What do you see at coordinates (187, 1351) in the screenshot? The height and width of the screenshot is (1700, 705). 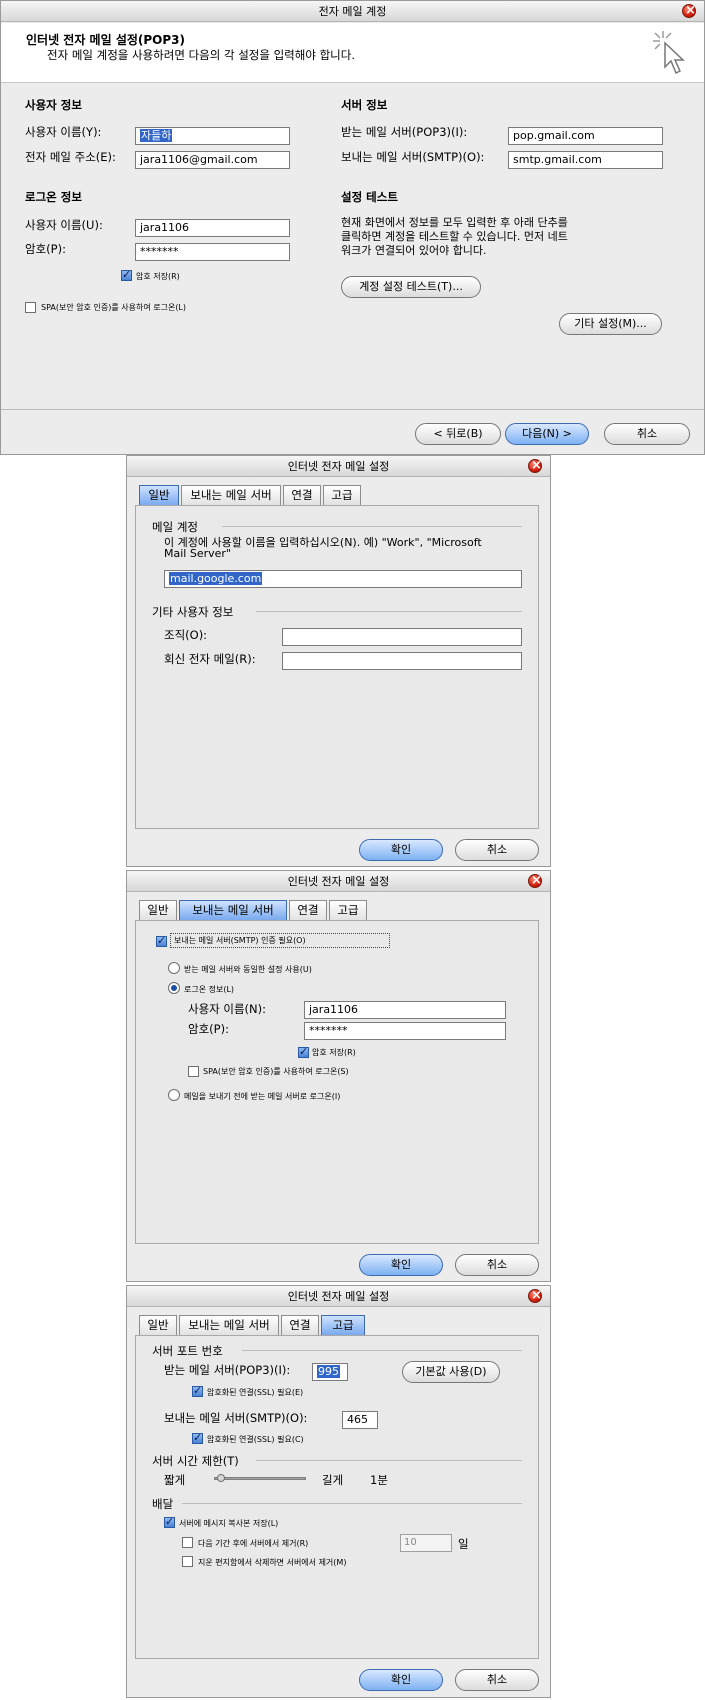 I see `port-heading: 서버 포트 번호` at bounding box center [187, 1351].